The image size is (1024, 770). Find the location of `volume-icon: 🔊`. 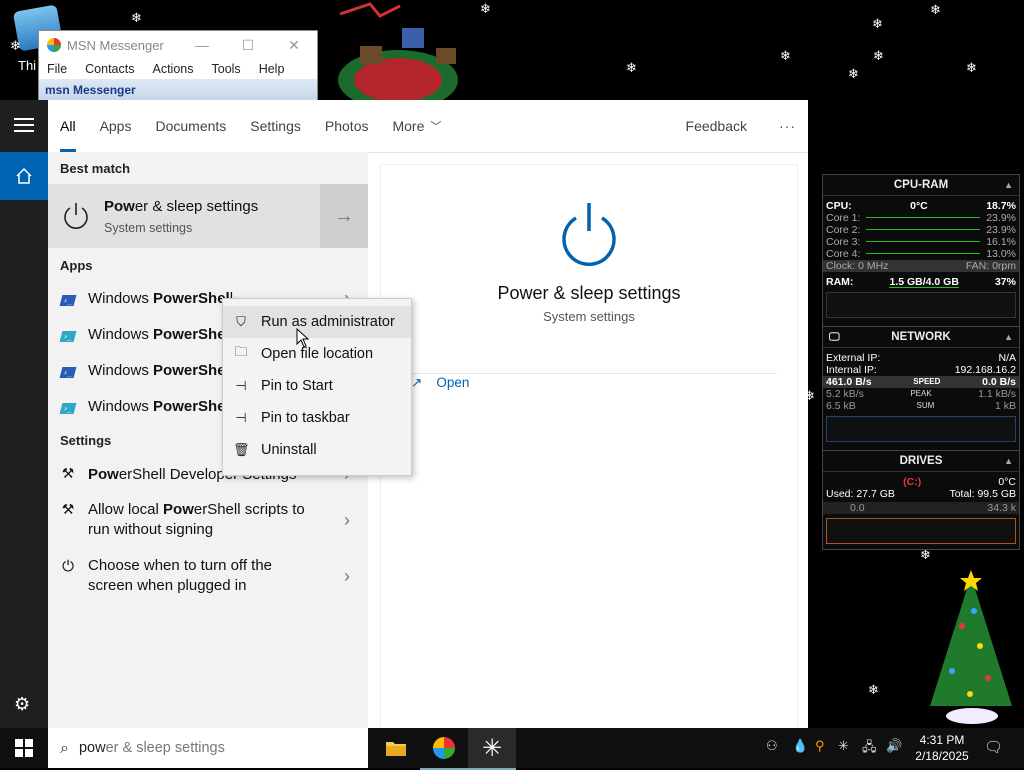

volume-icon: 🔊 is located at coordinates (894, 746).